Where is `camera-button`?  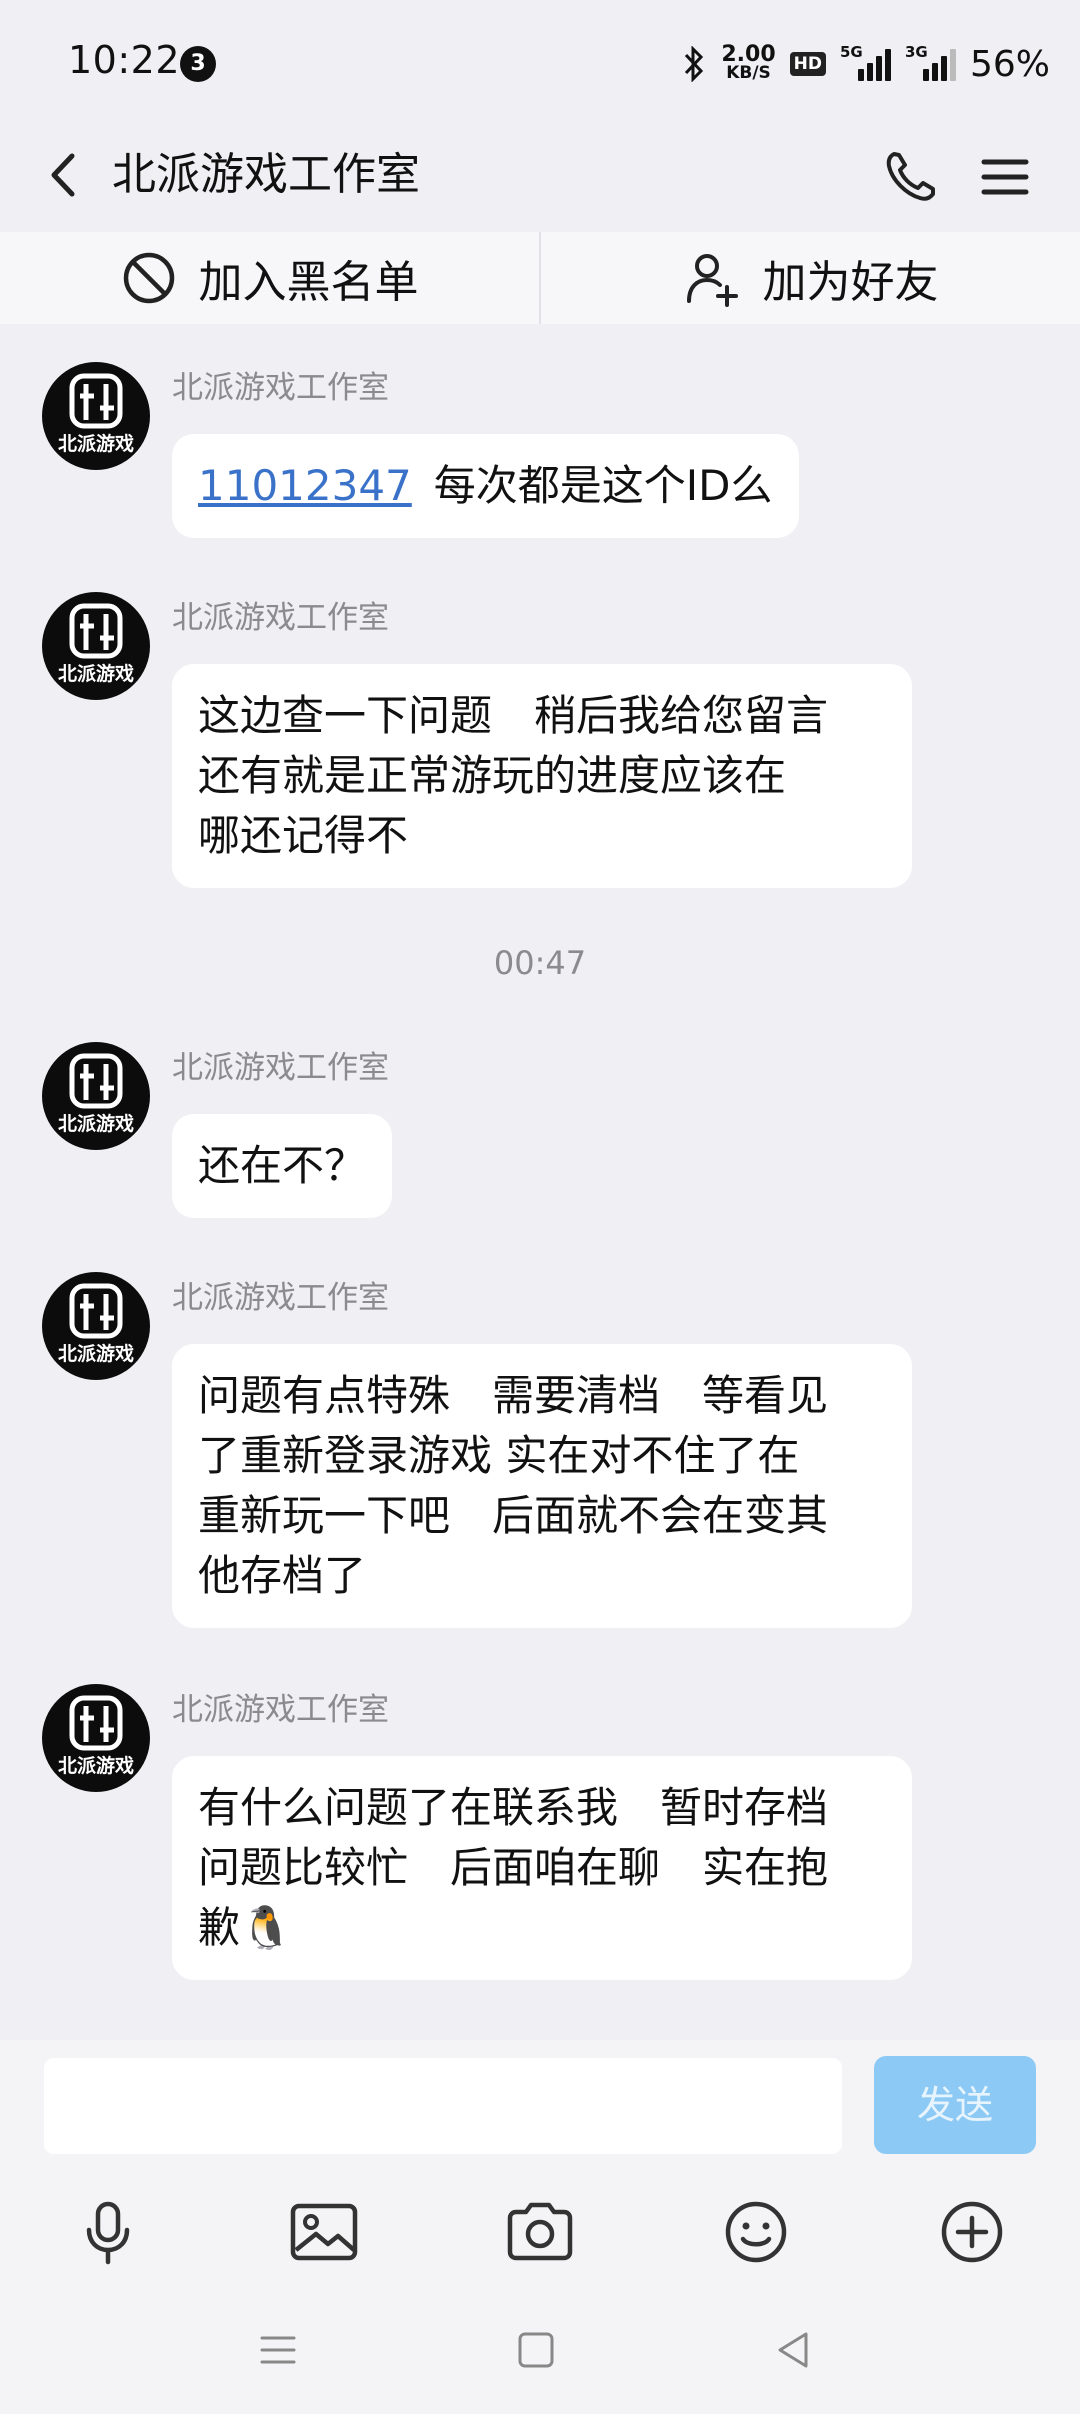 camera-button is located at coordinates (540, 2232).